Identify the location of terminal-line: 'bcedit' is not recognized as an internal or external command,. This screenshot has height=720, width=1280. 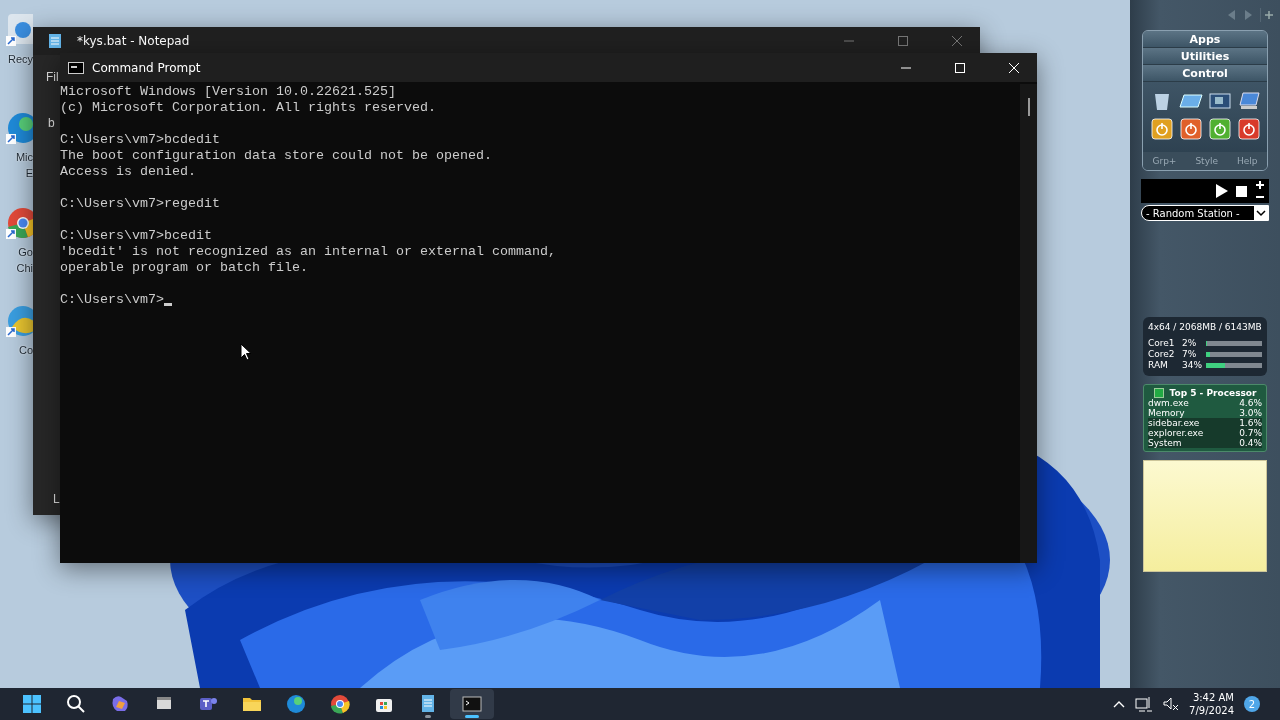
(308, 252).